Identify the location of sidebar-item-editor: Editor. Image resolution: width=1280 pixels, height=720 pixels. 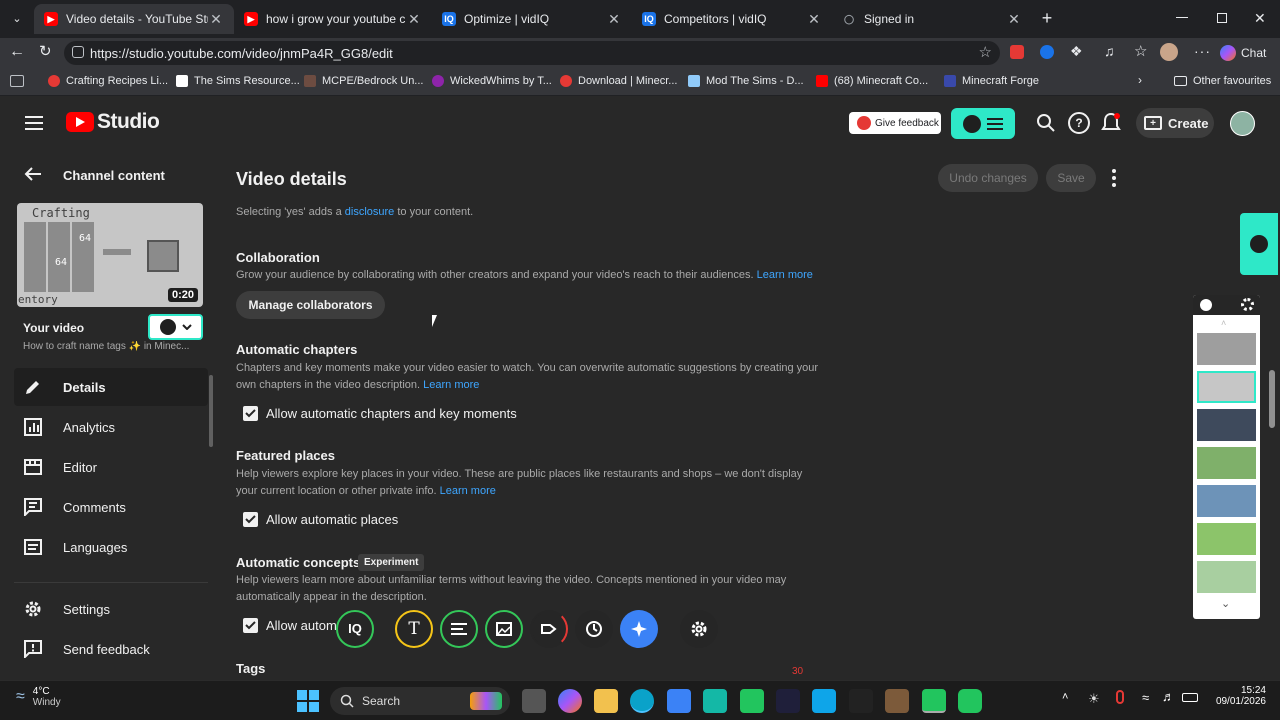
(111, 467).